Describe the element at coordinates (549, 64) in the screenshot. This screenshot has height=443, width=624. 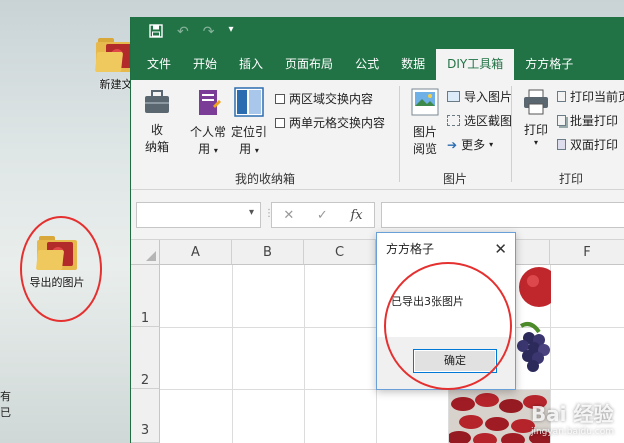
I see `tab-fangfang-gezi: 方方格子` at that location.